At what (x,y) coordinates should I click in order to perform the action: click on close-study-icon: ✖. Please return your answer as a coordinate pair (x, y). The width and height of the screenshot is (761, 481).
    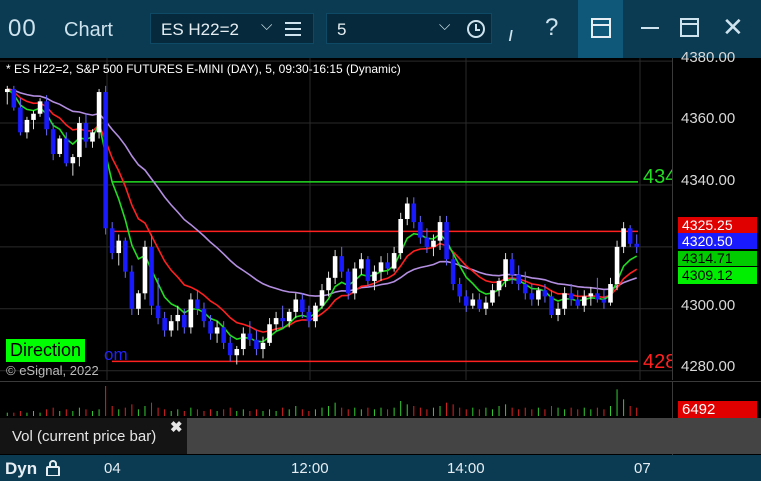
    Looking at the image, I should click on (176, 427).